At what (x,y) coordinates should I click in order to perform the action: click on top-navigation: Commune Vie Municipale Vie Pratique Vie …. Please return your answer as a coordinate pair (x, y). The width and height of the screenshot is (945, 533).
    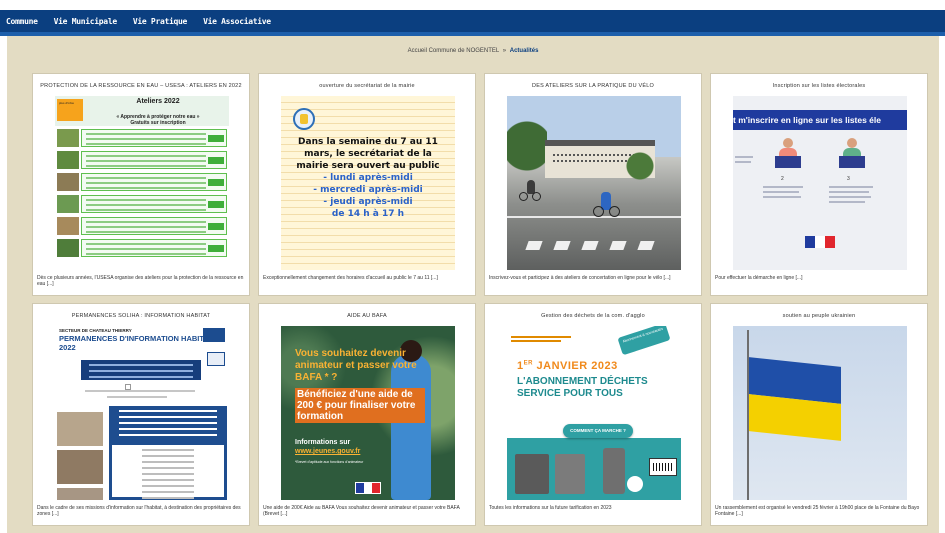
    Looking at the image, I should click on (472, 21).